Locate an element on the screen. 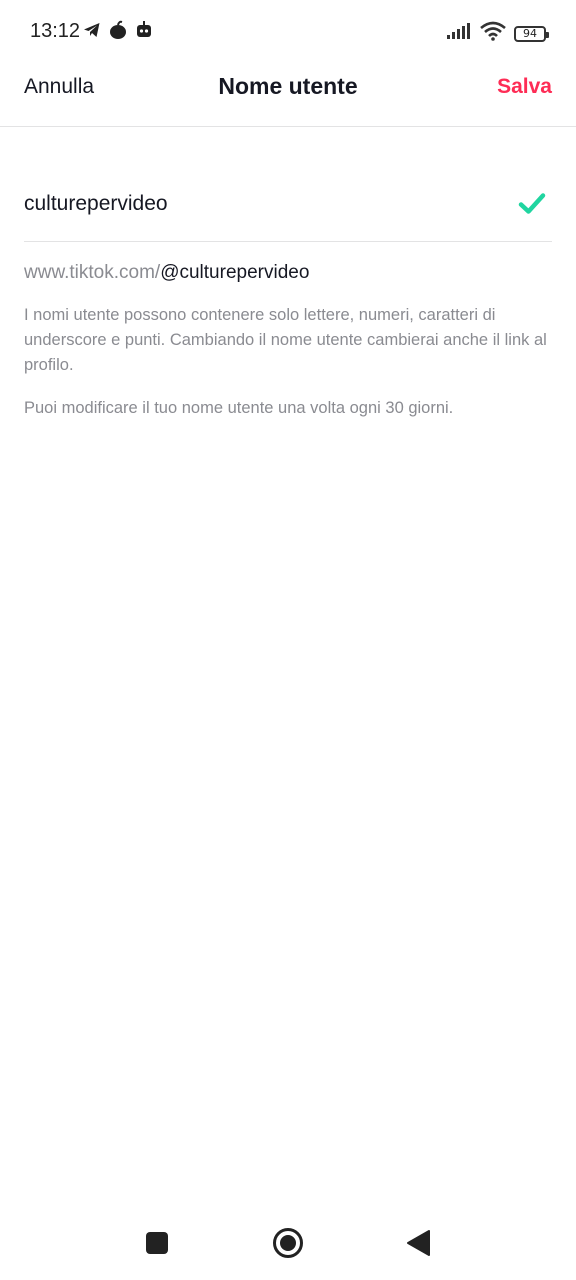  status-left-icons is located at coordinates (118, 32).